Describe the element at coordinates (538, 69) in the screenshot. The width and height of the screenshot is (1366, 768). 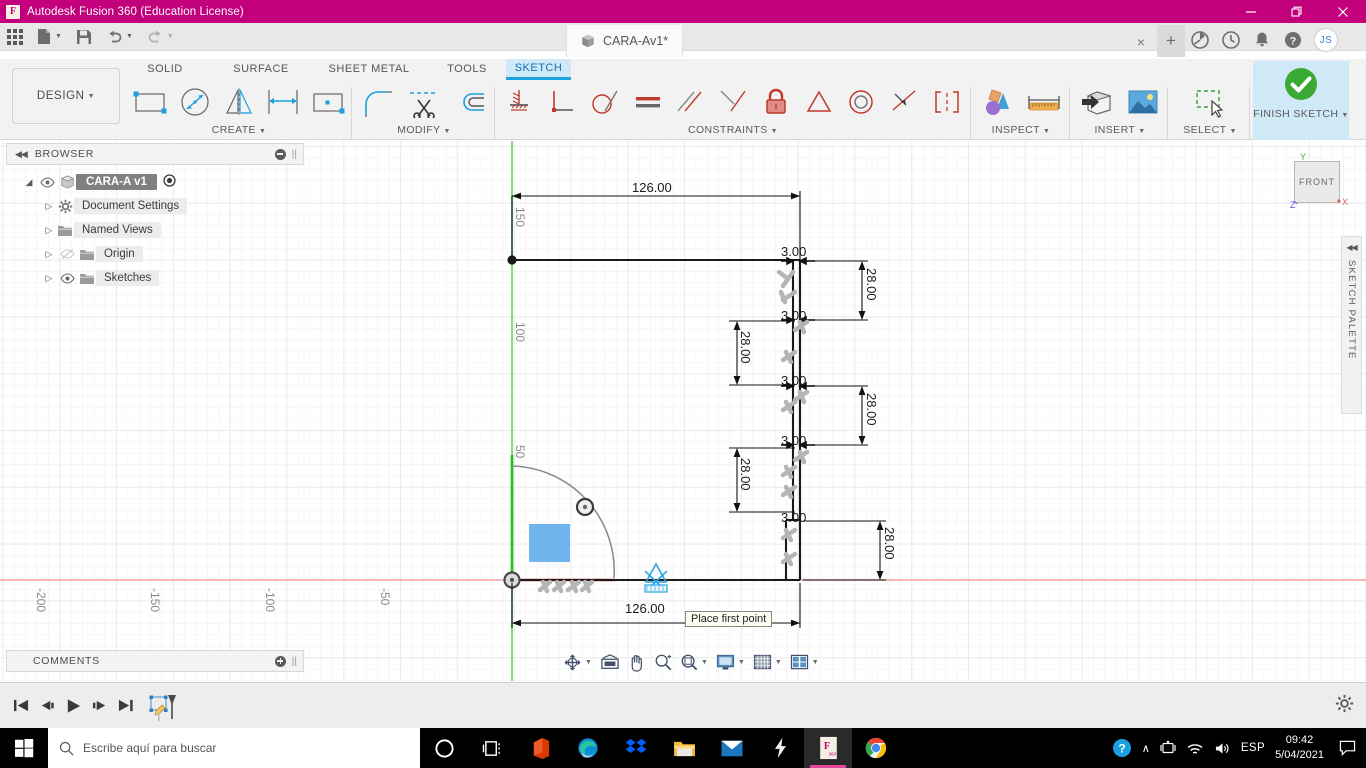
I see `tab-sketch: SKETCH` at that location.